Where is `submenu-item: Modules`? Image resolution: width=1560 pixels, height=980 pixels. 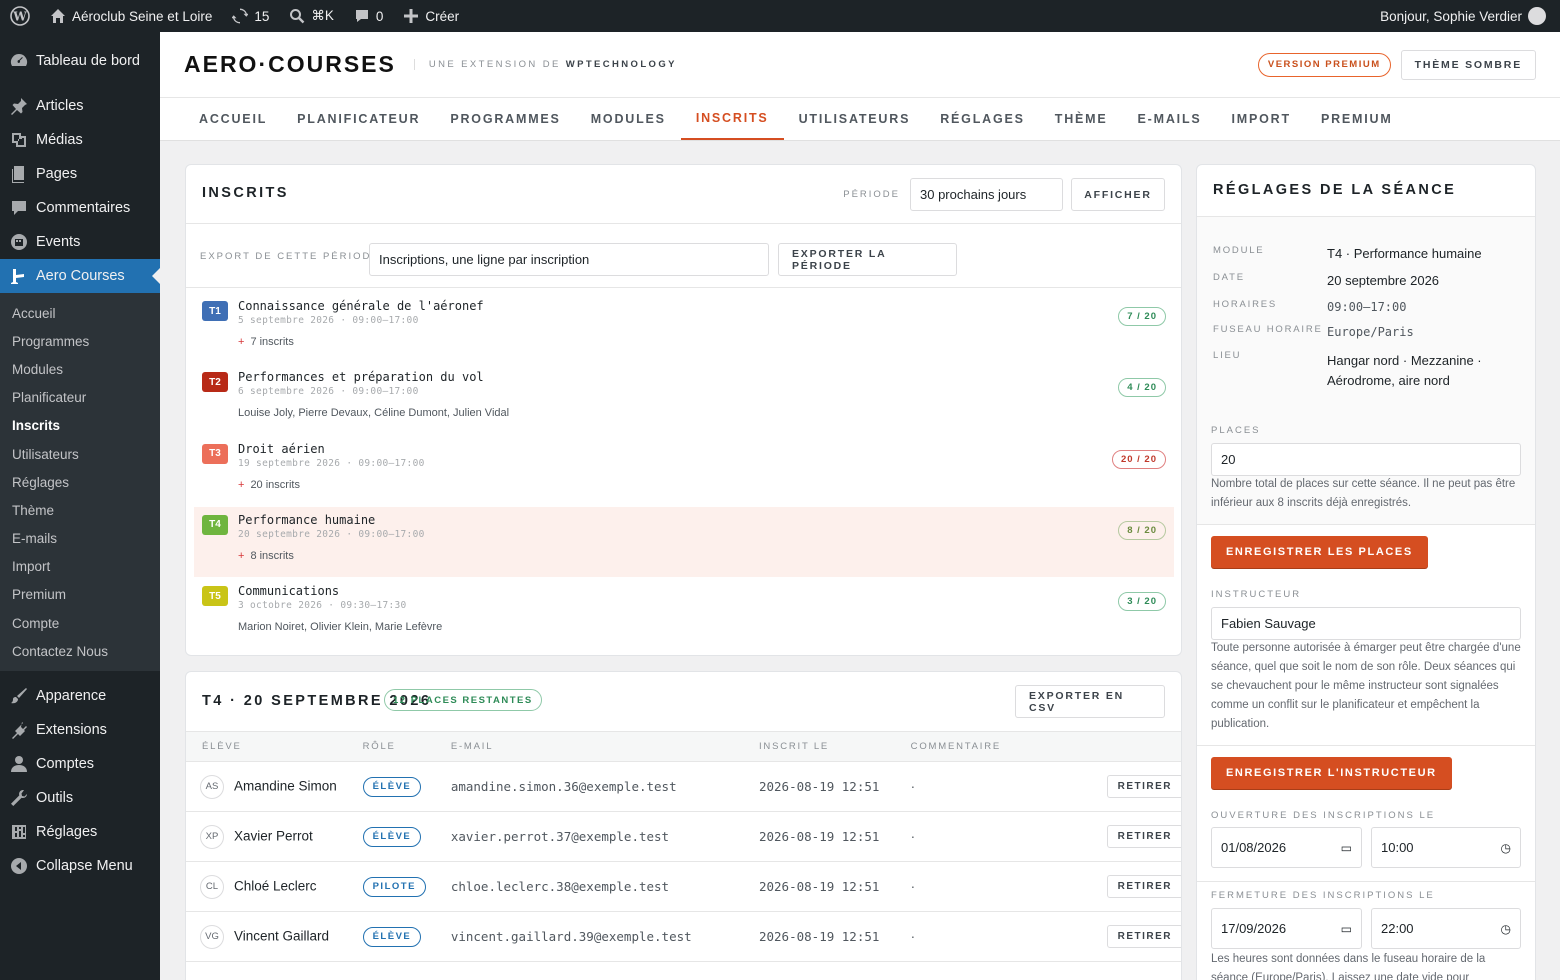
submenu-item: Modules is located at coordinates (80, 369).